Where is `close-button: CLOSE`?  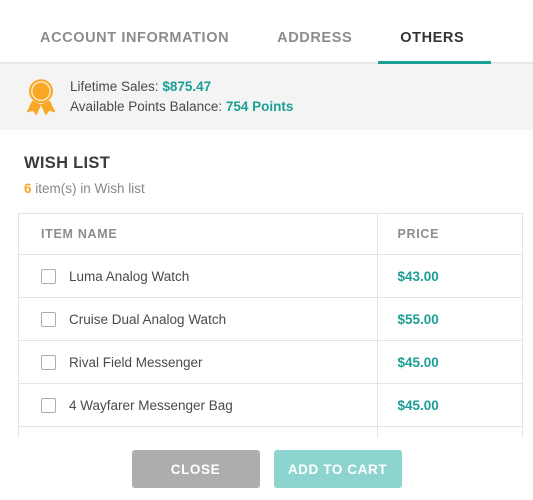 close-button: CLOSE is located at coordinates (195, 469).